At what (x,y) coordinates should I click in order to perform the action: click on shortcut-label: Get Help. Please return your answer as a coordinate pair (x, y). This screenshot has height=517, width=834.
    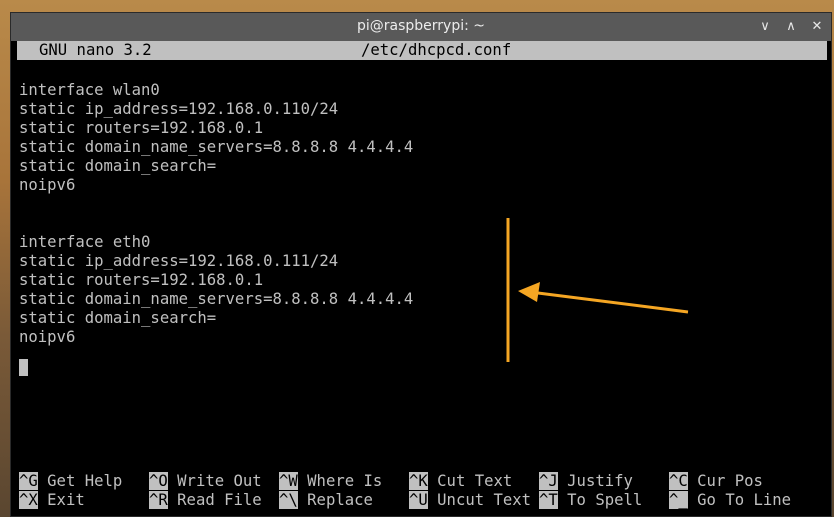
    Looking at the image, I should click on (85, 481).